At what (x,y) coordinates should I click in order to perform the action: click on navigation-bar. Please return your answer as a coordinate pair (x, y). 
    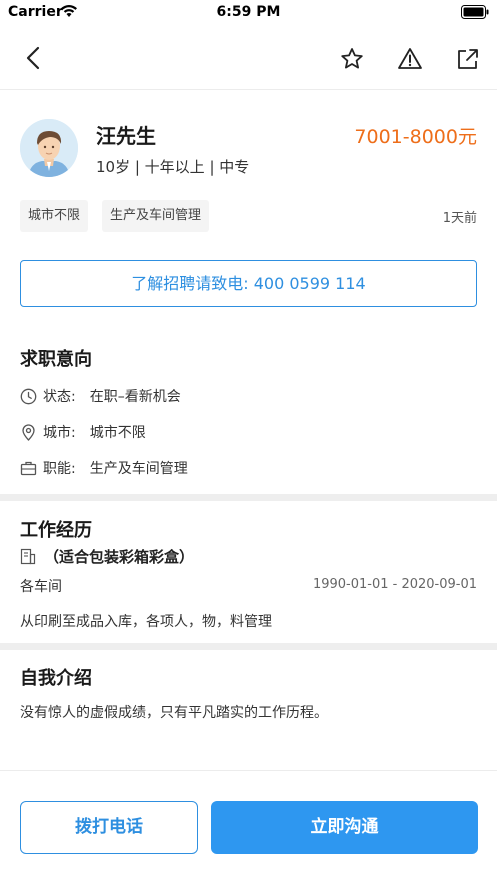
    Looking at the image, I should click on (248, 58).